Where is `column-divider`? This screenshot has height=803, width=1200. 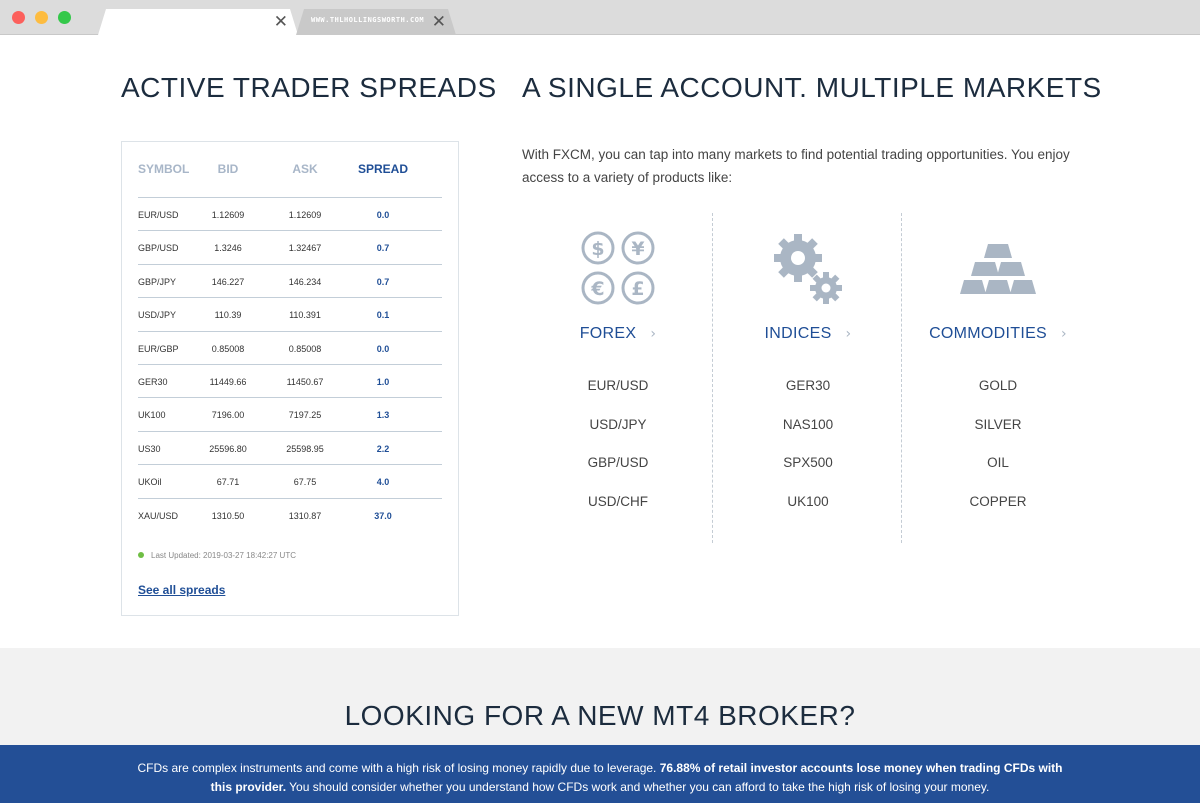
column-divider is located at coordinates (901, 378).